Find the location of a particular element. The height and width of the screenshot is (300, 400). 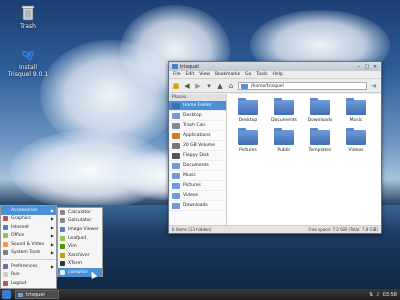

folder-item: Templates is located at coordinates (320, 140).